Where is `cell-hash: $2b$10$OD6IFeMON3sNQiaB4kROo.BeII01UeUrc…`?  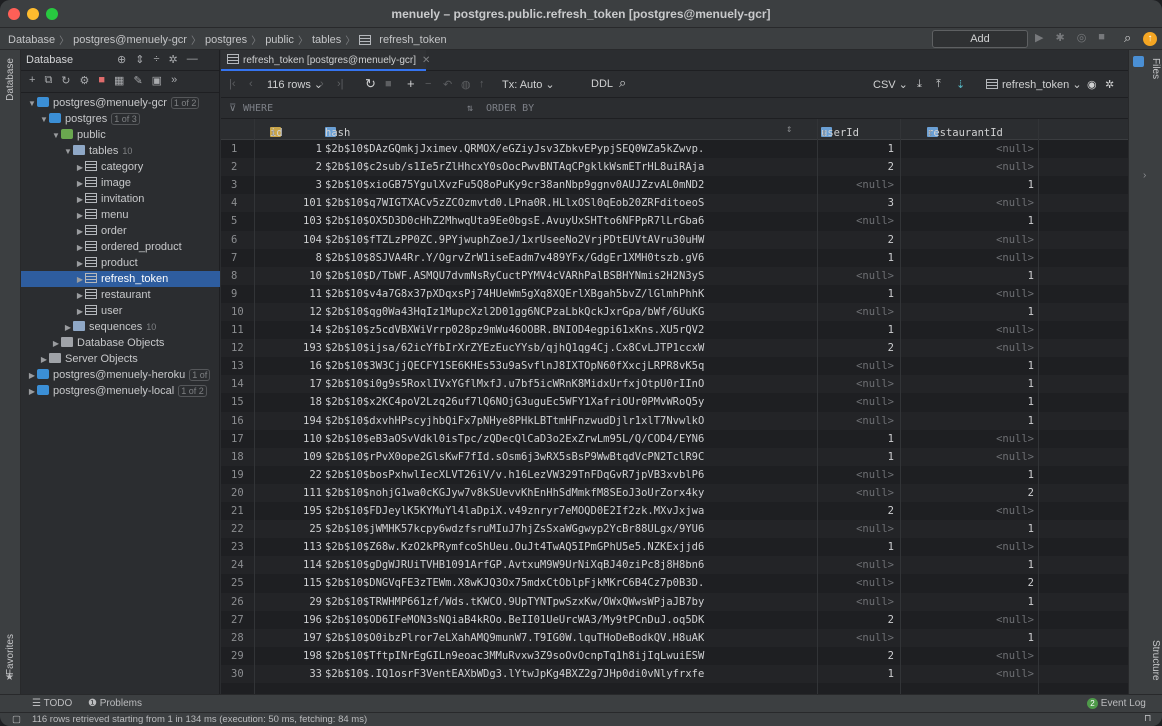
cell-hash: $2b$10$OD6IFeMON3sNQiaB4kROo.BeII01UeUrc… is located at coordinates (568, 620).